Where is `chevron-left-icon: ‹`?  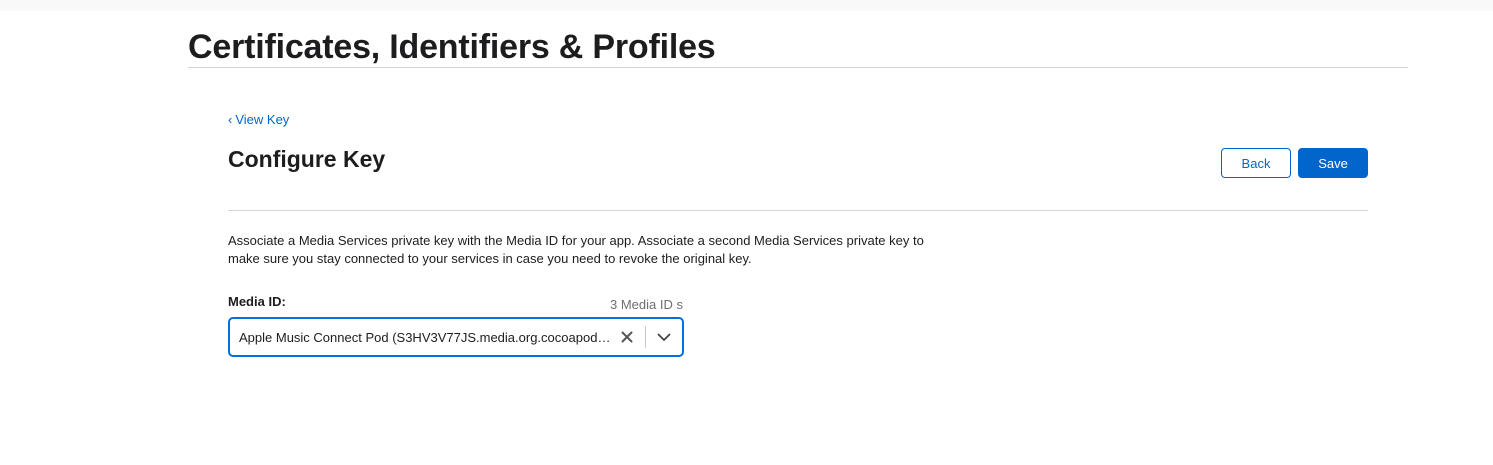 chevron-left-icon: ‹ is located at coordinates (230, 119).